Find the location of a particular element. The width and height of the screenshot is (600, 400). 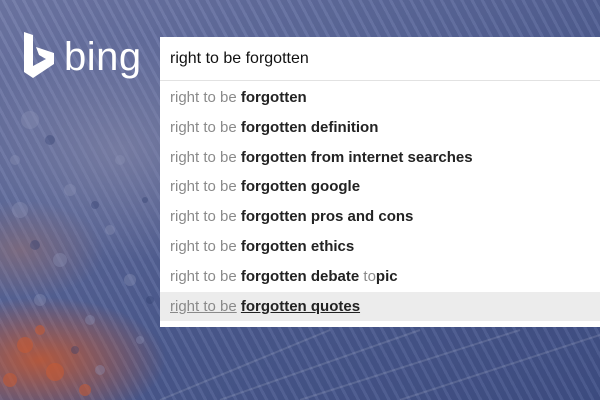

bing-wordmark: bing is located at coordinates (103, 57).